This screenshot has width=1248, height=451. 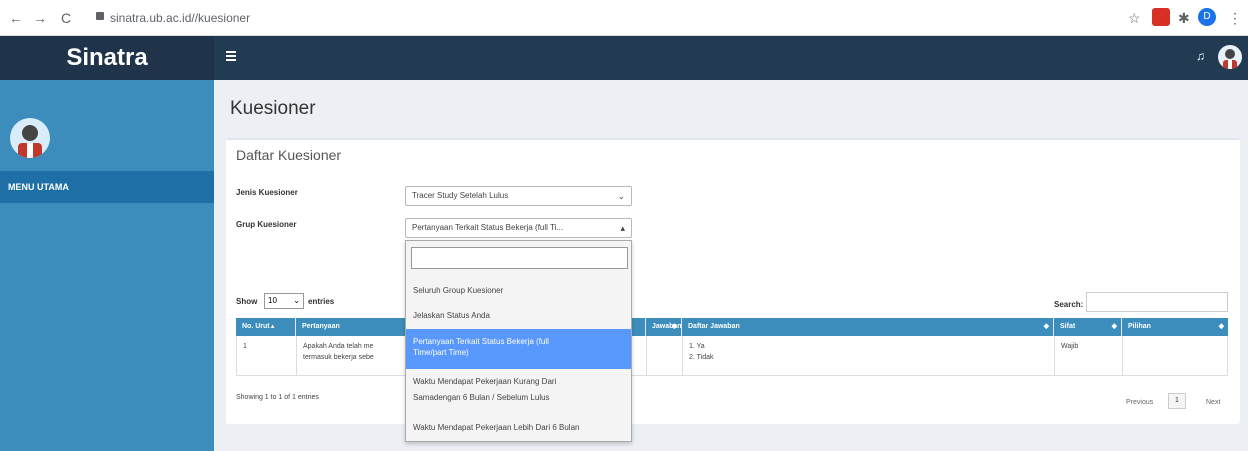 I want to click on jenis-kuesioner-value: Tracer Study Setelah Lulus, so click(x=460, y=195).